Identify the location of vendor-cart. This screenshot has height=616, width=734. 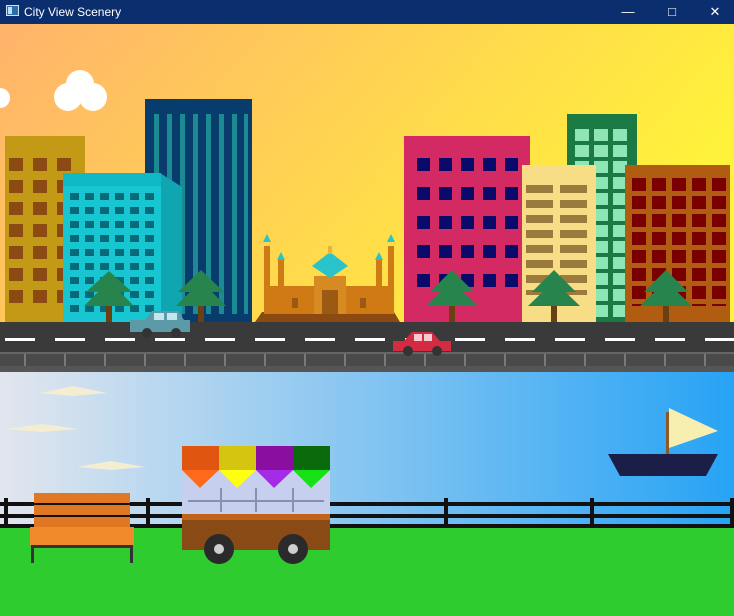
(256, 505).